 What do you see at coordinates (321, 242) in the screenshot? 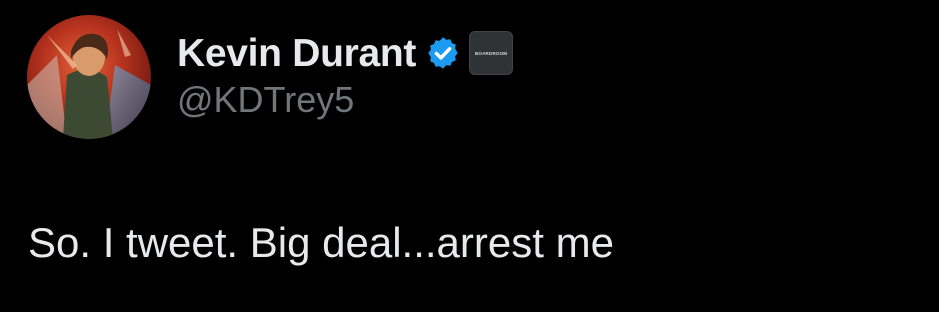
I see `tweet-text: So. I tweet. Big deal...arrest me` at bounding box center [321, 242].